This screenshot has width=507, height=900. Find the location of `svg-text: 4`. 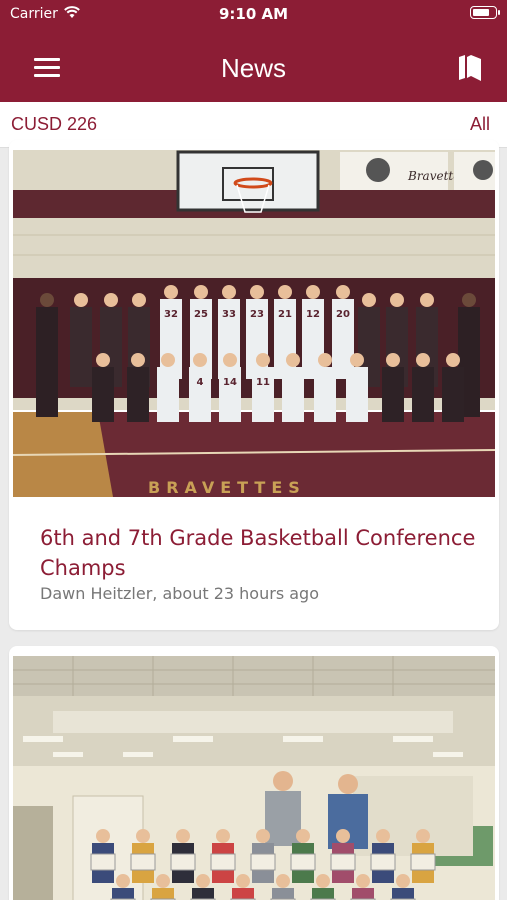

svg-text: 4 is located at coordinates (200, 382).